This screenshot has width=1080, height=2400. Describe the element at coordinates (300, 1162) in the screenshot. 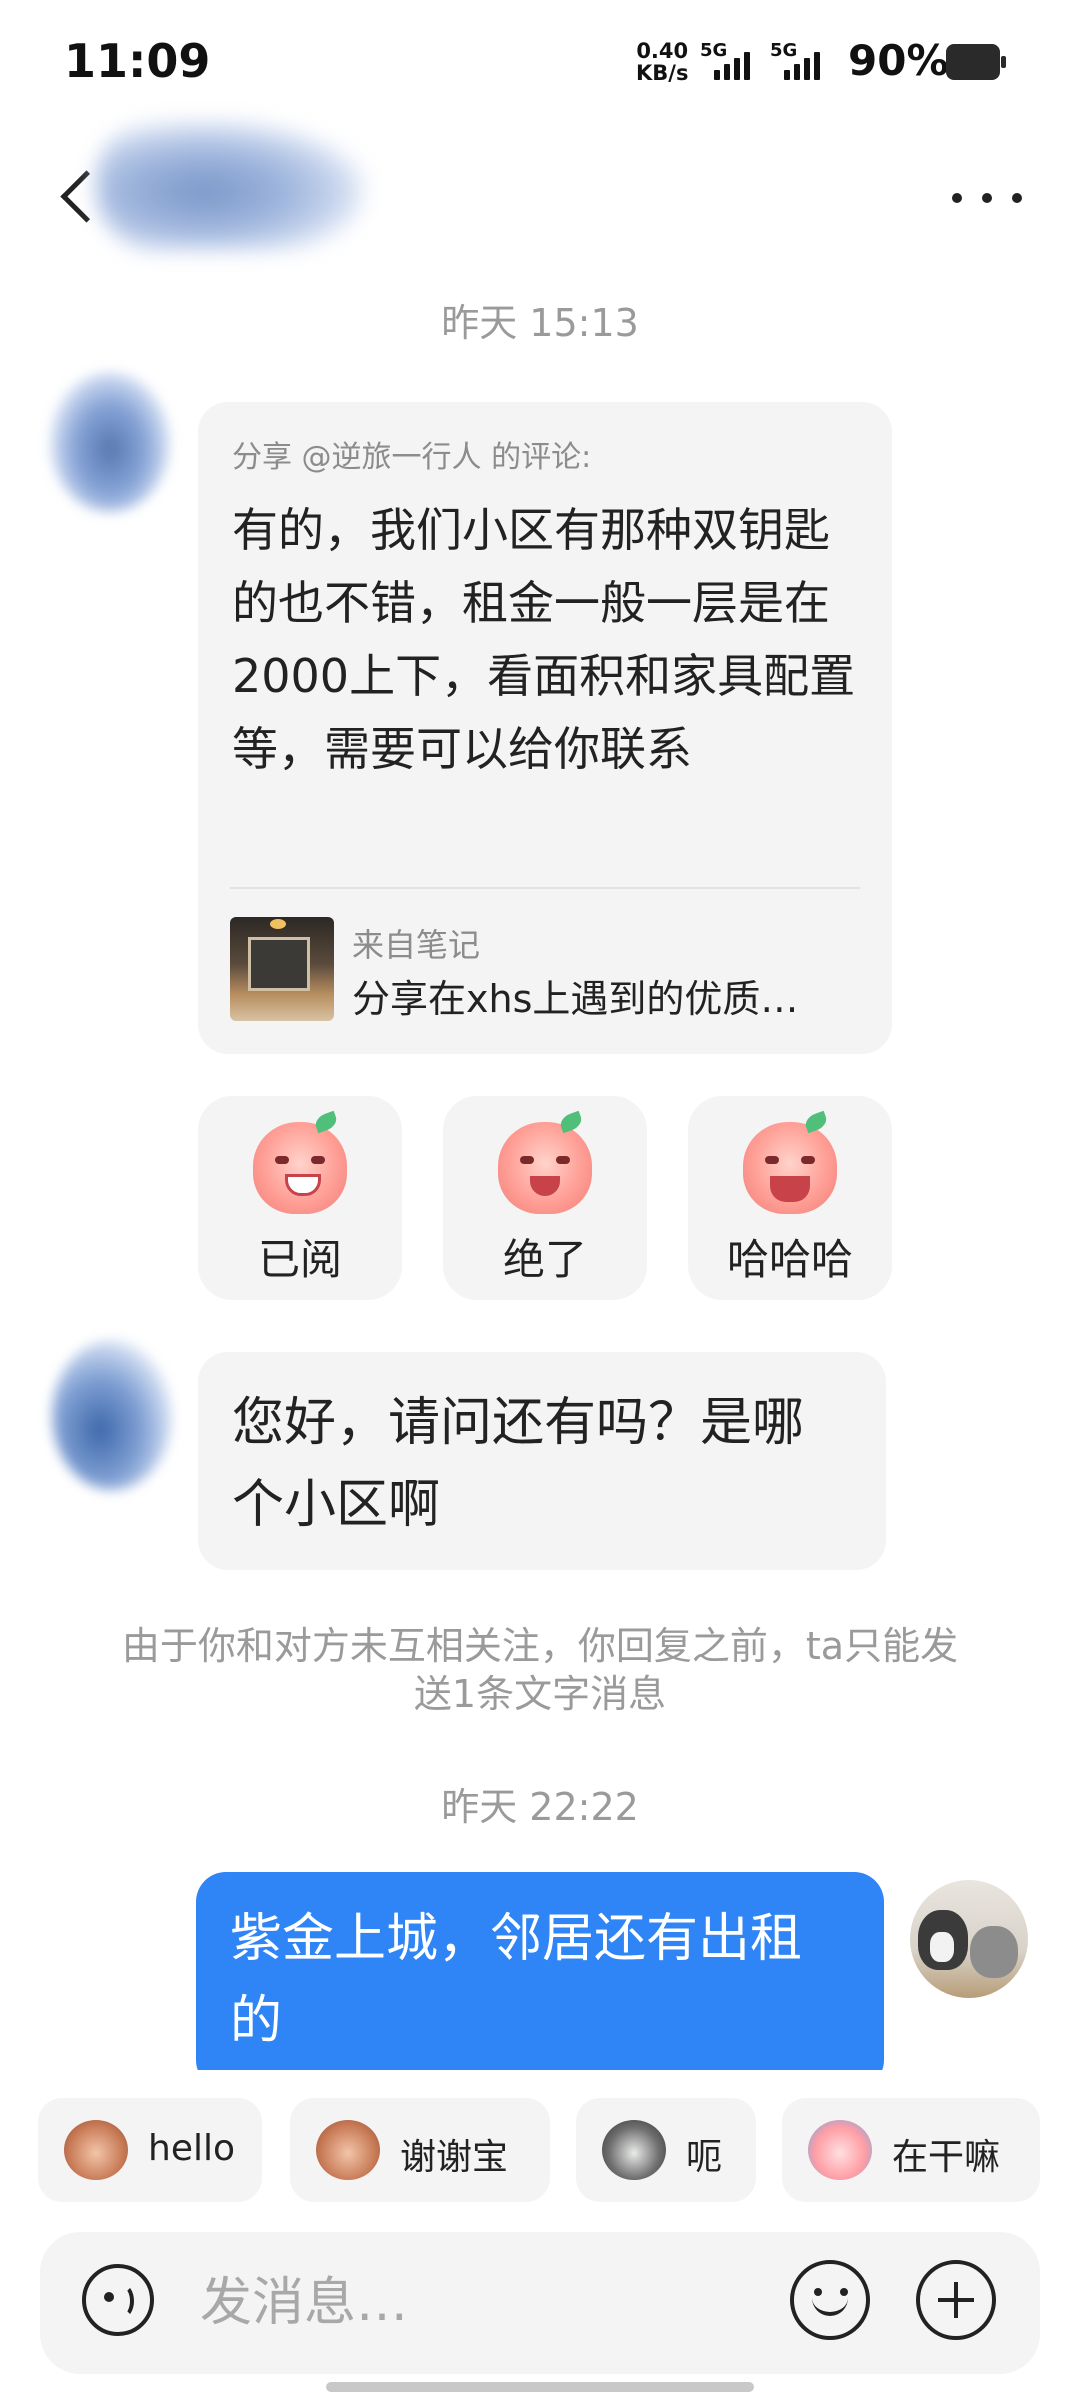

I see `peach-mask-emoji-icon` at that location.